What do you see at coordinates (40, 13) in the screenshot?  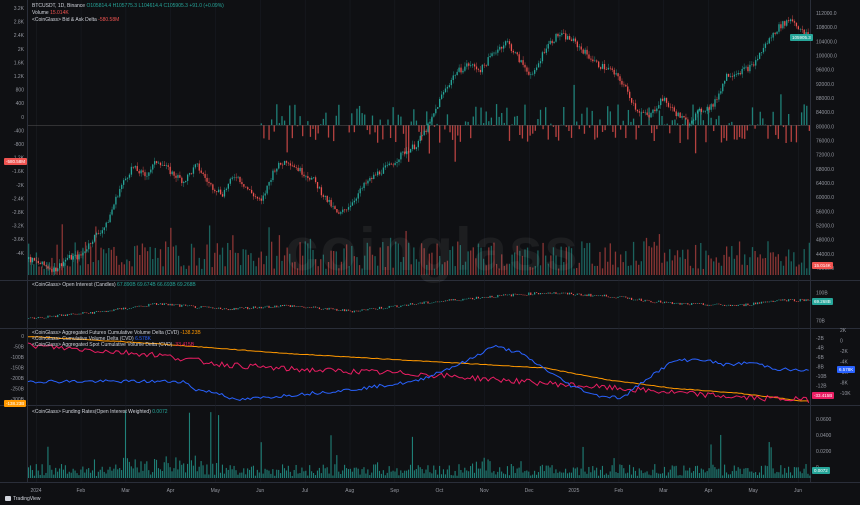 I see `volume-name: Volume` at bounding box center [40, 13].